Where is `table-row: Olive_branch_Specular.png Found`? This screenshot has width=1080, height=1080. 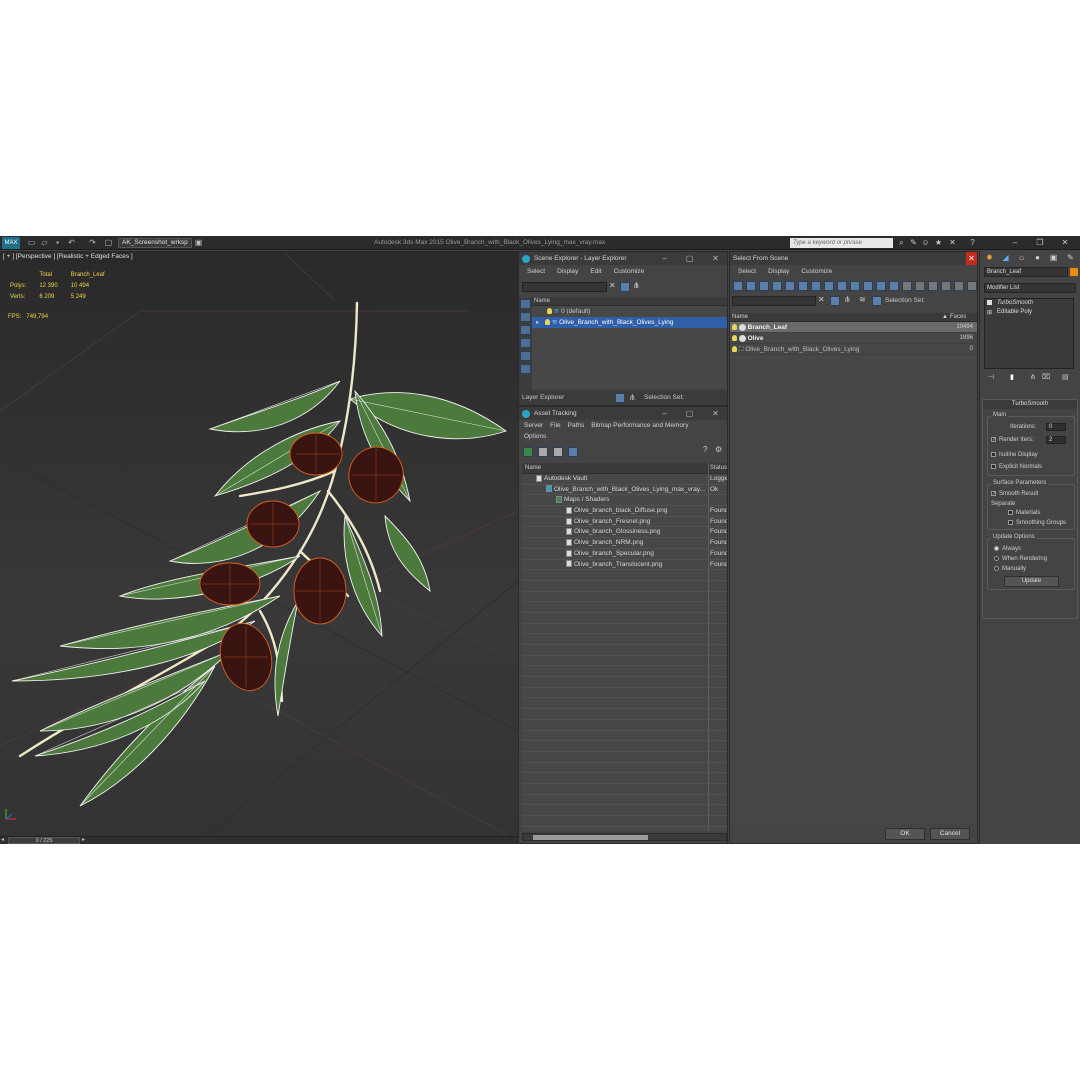
table-row: Olive_branch_Specular.png Found is located at coordinates (624, 554).